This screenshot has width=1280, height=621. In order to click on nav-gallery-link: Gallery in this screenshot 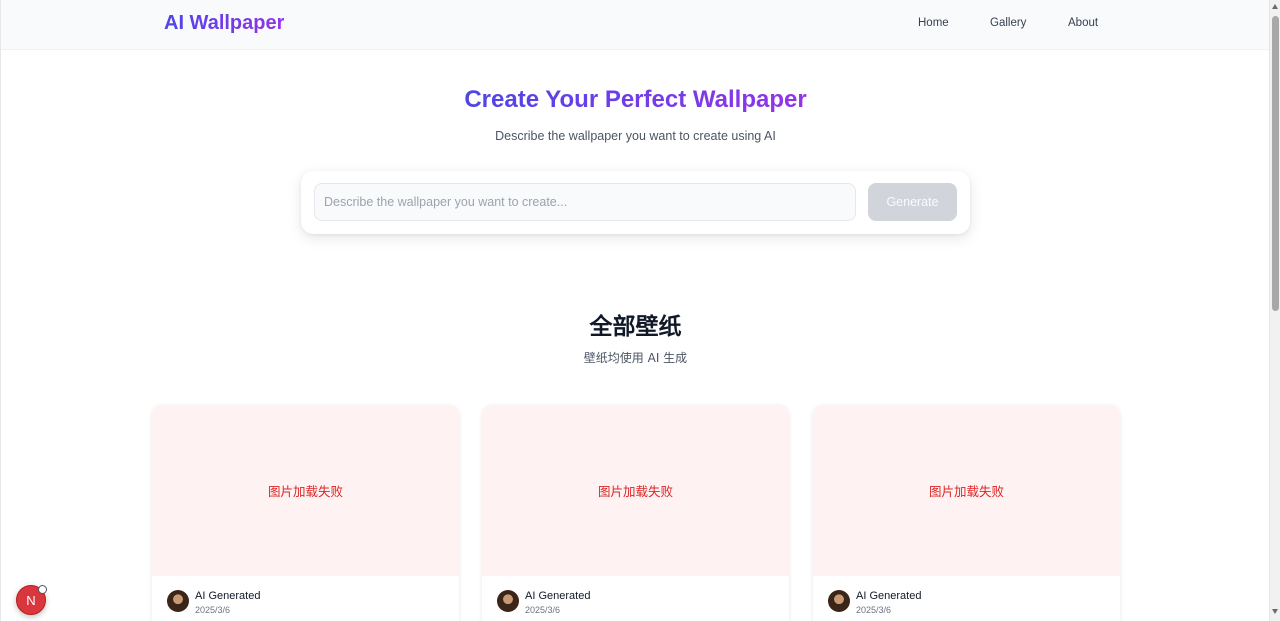, I will do `click(1008, 23)`.